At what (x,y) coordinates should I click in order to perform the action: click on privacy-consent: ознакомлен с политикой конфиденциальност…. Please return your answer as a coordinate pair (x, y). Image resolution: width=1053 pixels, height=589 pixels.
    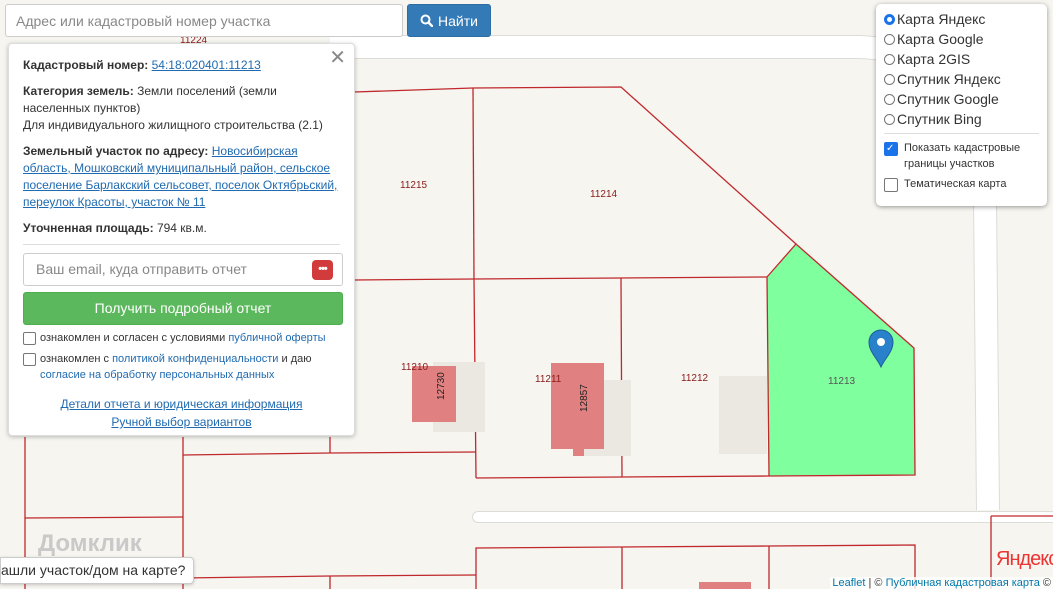
    Looking at the image, I should click on (181, 367).